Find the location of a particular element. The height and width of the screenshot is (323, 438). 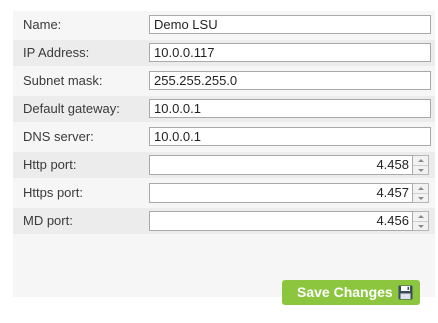

name-label: Name: is located at coordinates (42, 24).